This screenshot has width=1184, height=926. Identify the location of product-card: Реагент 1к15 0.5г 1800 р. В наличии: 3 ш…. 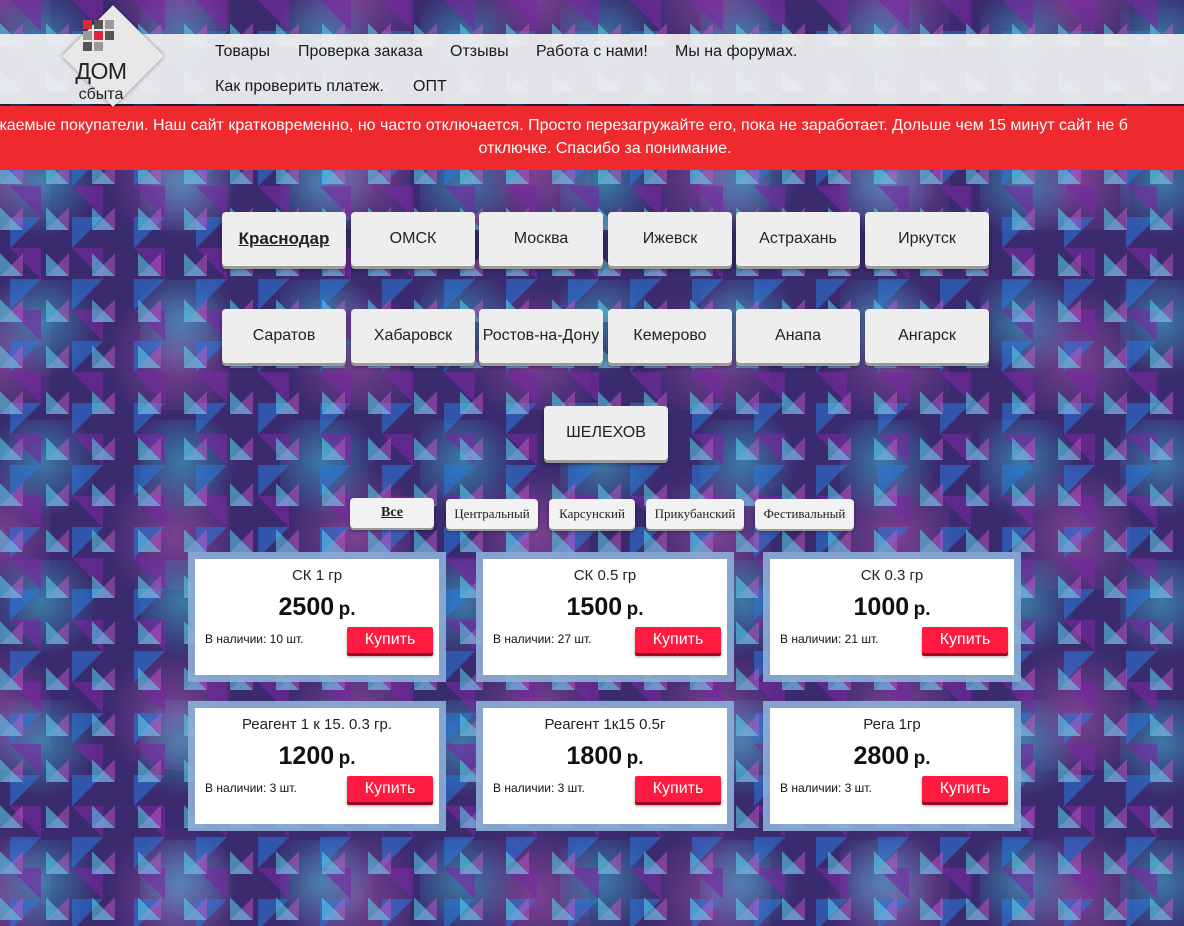
(605, 766).